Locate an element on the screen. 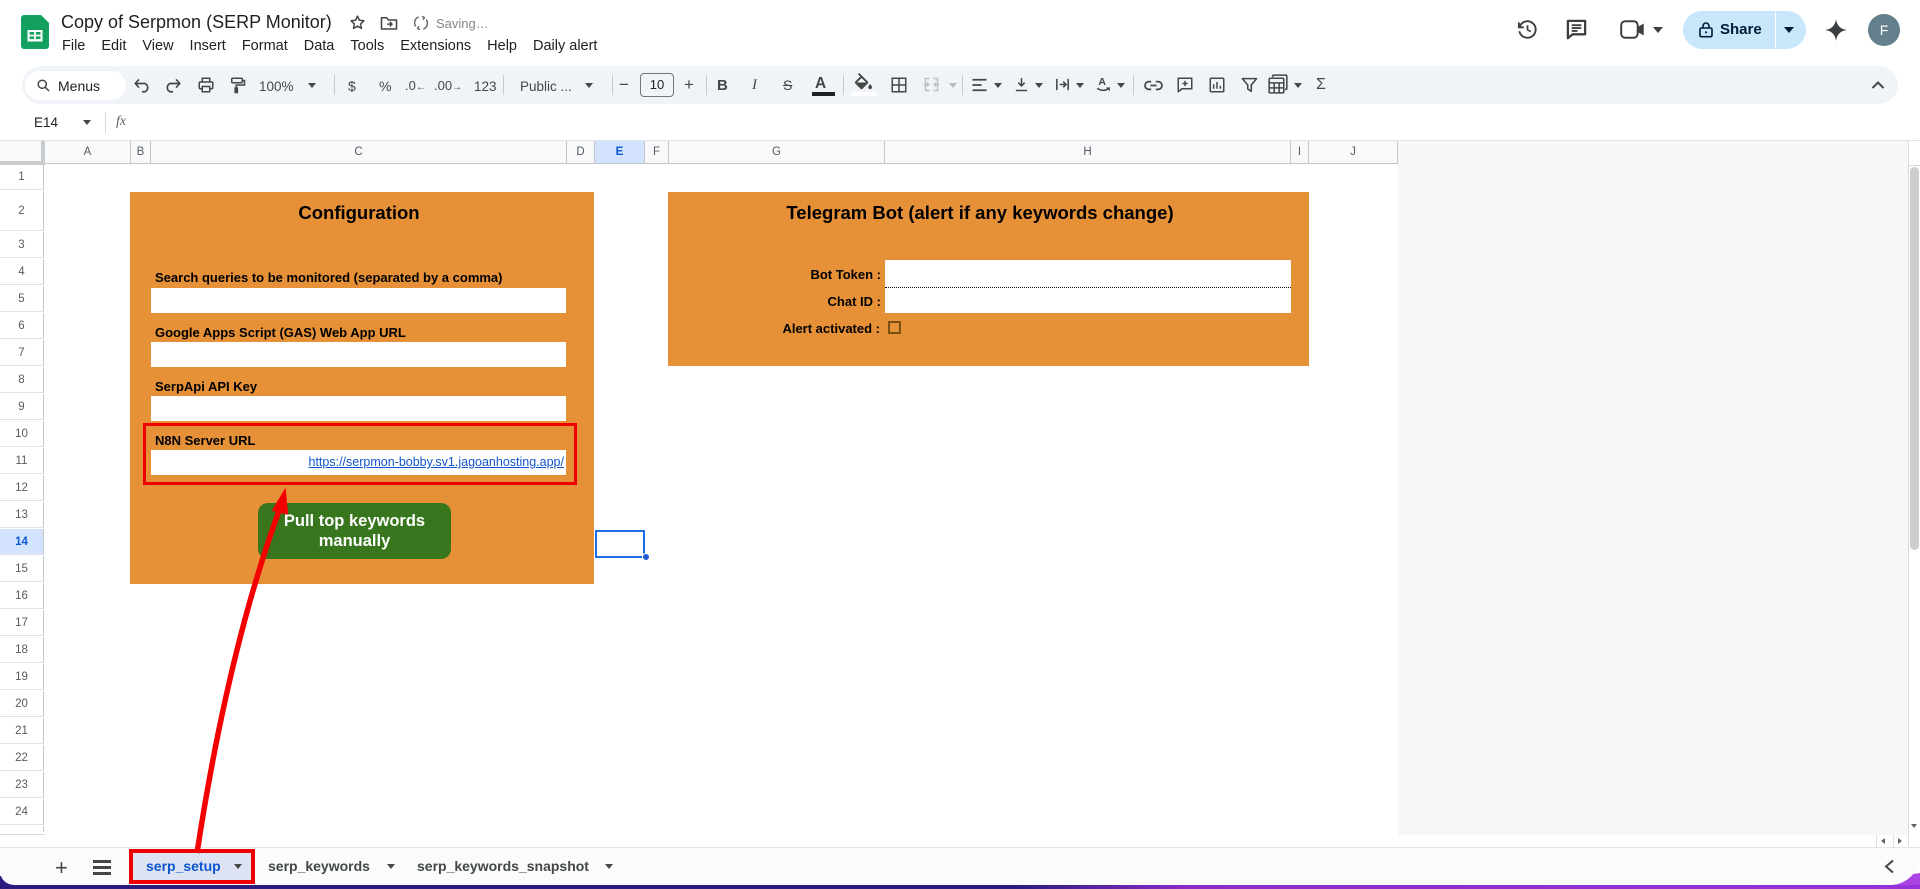  svg-text: A is located at coordinates (1102, 82).